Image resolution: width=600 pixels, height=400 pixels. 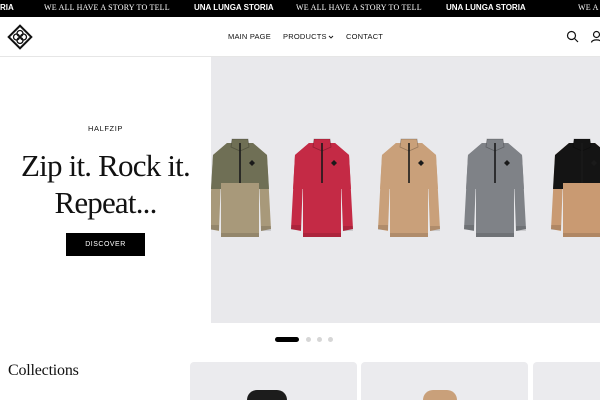 What do you see at coordinates (105, 128) in the screenshot?
I see `hero-kicker: HALFZIP` at bounding box center [105, 128].